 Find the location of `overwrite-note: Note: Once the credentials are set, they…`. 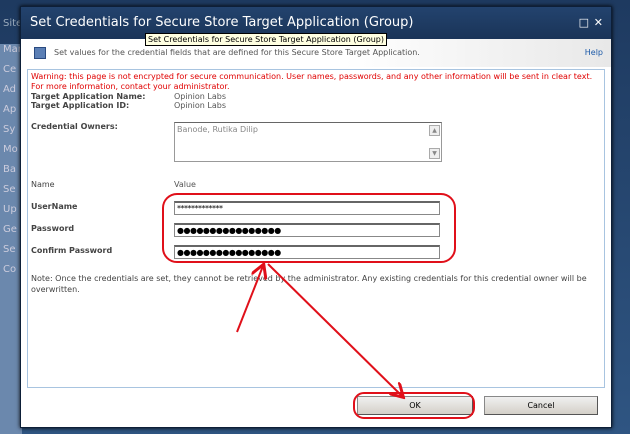

overwrite-note: Note: Once the credentials are set, they… is located at coordinates (309, 284).